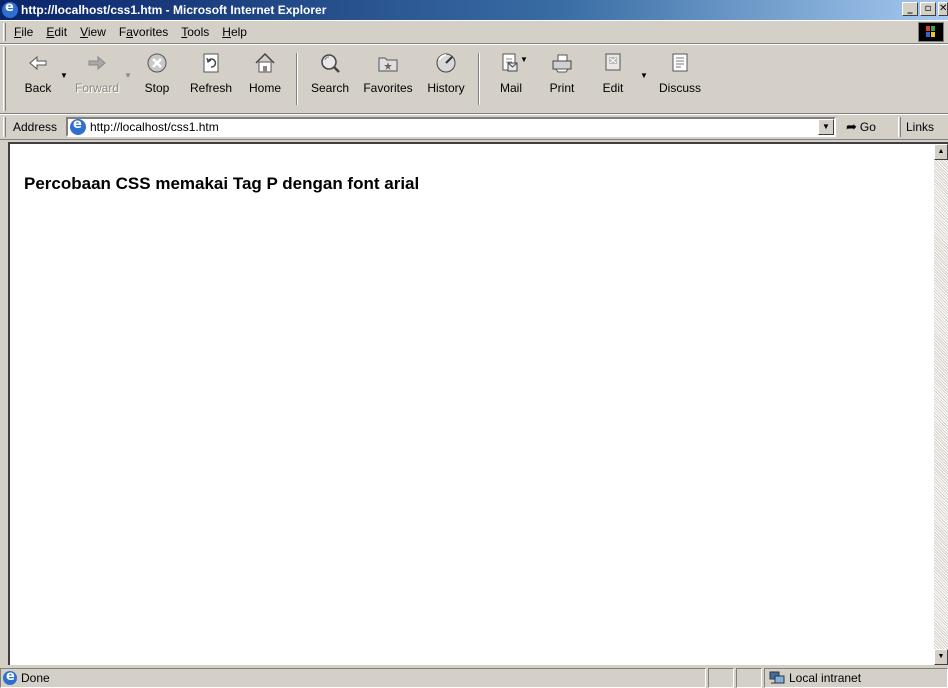 Image resolution: width=948 pixels, height=688 pixels. I want to click on menu-file: File, so click(23, 32).